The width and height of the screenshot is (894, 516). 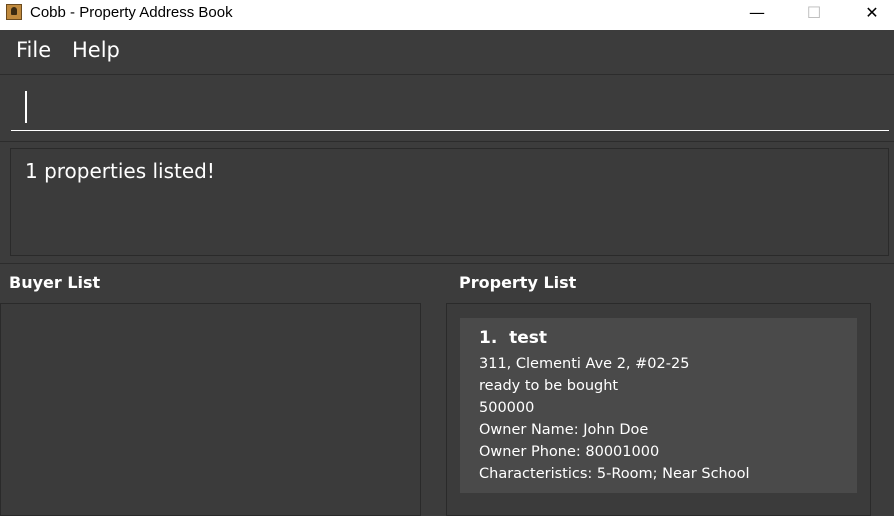 What do you see at coordinates (549, 386) in the screenshot?
I see `property-status: ready to be bought` at bounding box center [549, 386].